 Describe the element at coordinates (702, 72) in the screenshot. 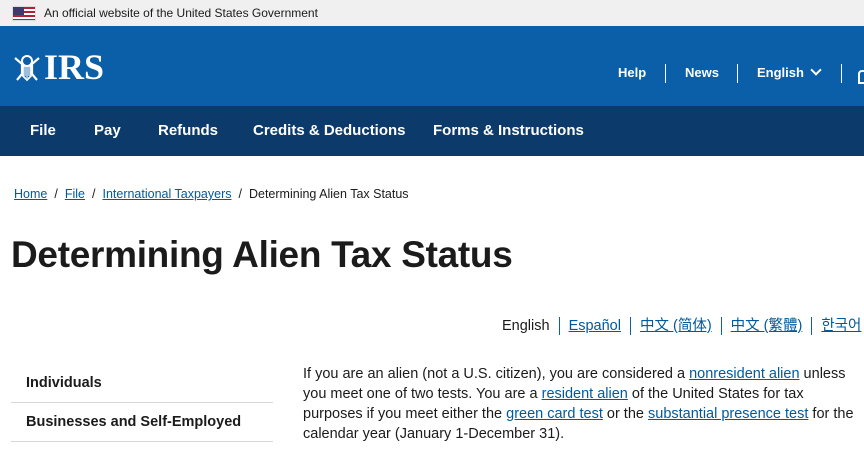

I see `news-link: News` at that location.